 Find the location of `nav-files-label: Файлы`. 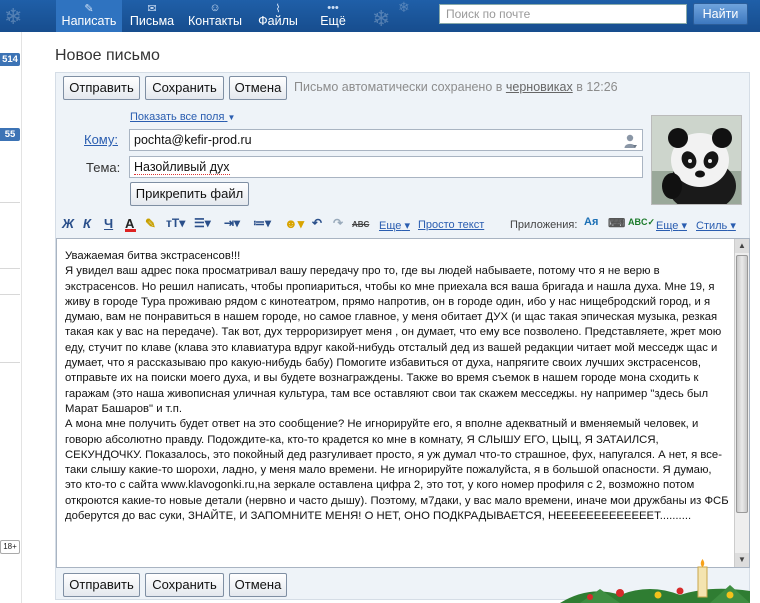

nav-files-label: Файлы is located at coordinates (278, 21).